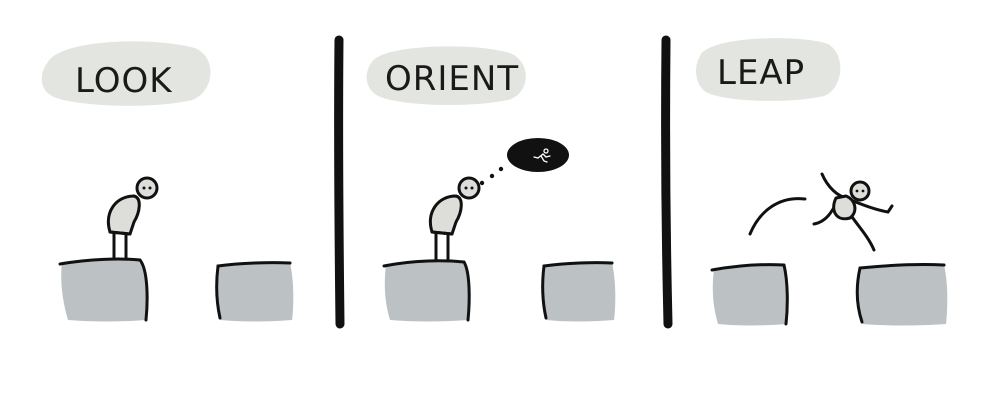  I want to click on figure-looking-down, so click(133, 220).